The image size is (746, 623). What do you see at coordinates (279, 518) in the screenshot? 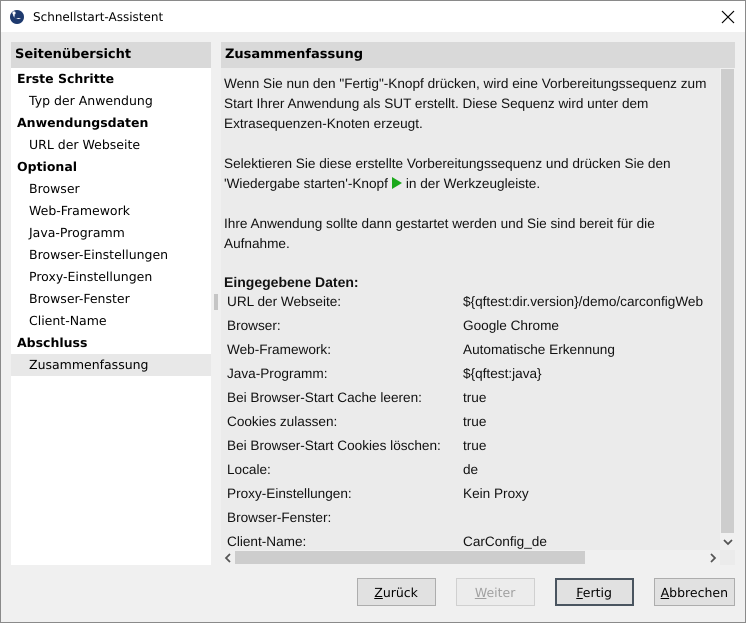
I see `field-label: Browser-Fenster:` at bounding box center [279, 518].